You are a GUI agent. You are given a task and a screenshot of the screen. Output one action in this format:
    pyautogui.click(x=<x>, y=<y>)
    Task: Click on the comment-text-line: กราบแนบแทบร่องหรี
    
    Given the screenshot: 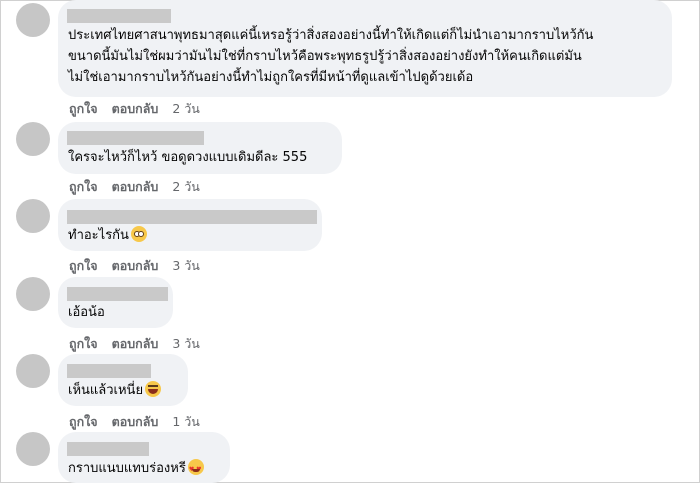 What is the action you would take?
    pyautogui.click(x=144, y=469)
    